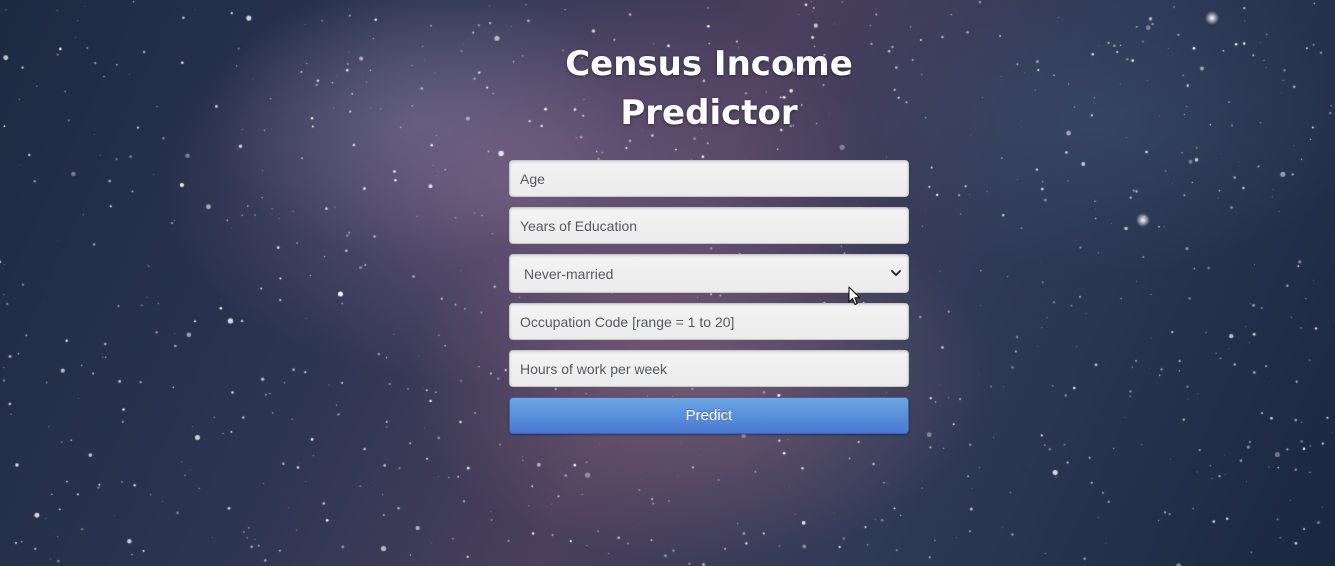  Describe the element at coordinates (709, 225) in the screenshot. I see `years-of-education-input` at that location.